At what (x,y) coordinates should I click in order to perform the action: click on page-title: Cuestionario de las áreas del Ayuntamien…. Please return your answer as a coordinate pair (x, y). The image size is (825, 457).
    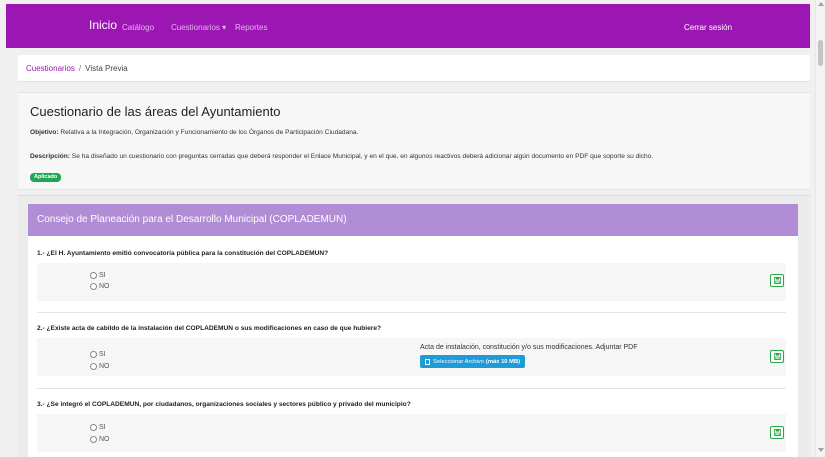
    Looking at the image, I should click on (155, 111).